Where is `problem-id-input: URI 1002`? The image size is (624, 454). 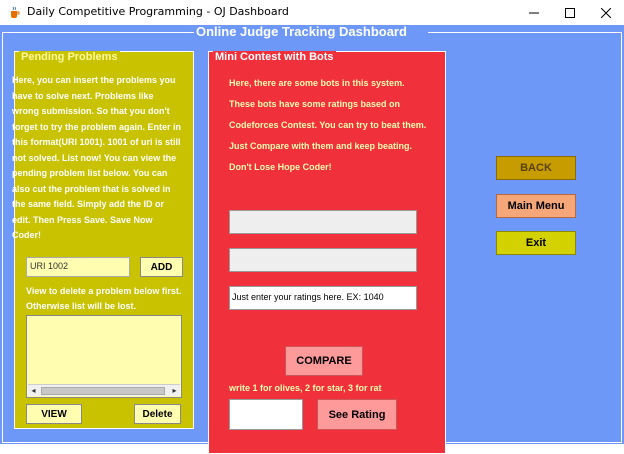
problem-id-input: URI 1002 is located at coordinates (78, 267).